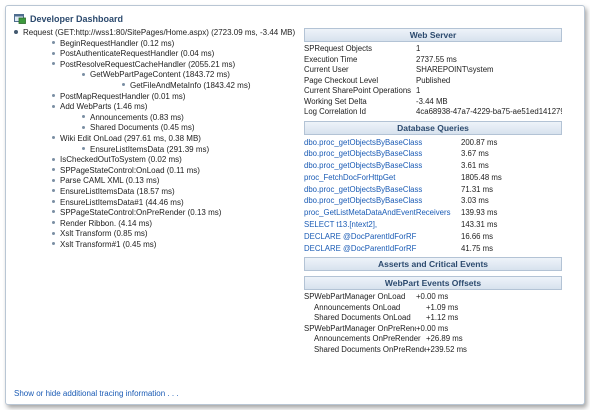 The image size is (590, 410). I want to click on tree-node-label: Add WebParts (1.46 ms), so click(104, 107).